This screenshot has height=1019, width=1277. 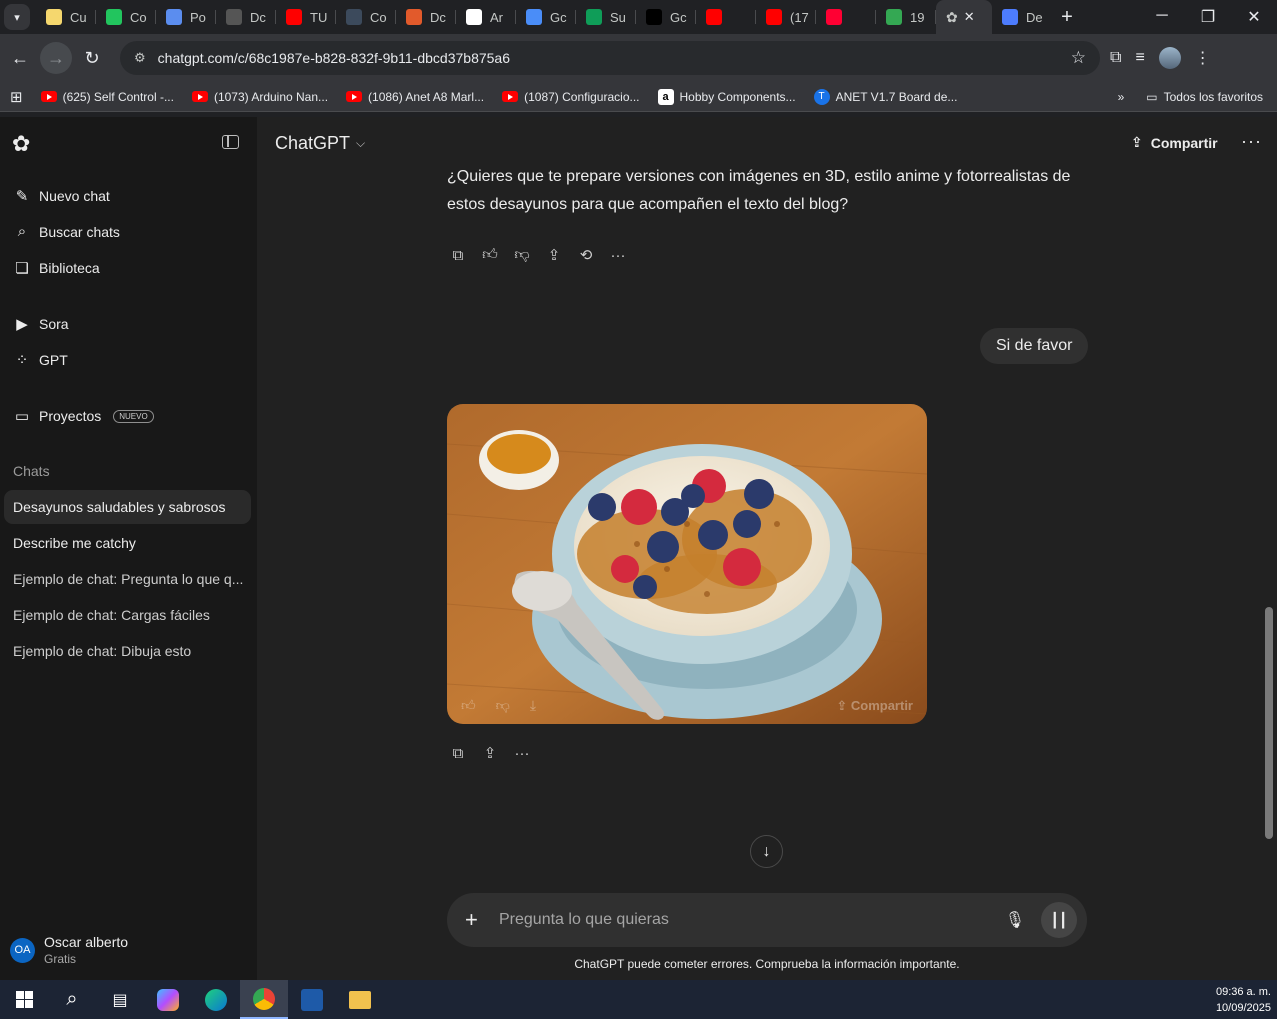 I want to click on share-button: ⇪ Compartir, so click(x=1174, y=142).